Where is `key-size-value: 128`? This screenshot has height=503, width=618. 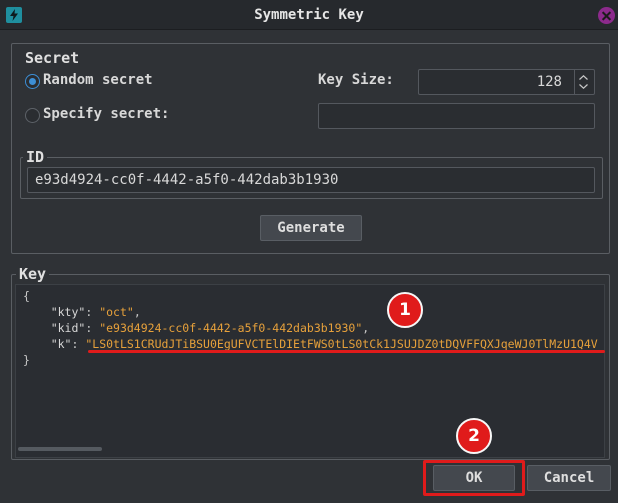 key-size-value: 128 is located at coordinates (549, 82).